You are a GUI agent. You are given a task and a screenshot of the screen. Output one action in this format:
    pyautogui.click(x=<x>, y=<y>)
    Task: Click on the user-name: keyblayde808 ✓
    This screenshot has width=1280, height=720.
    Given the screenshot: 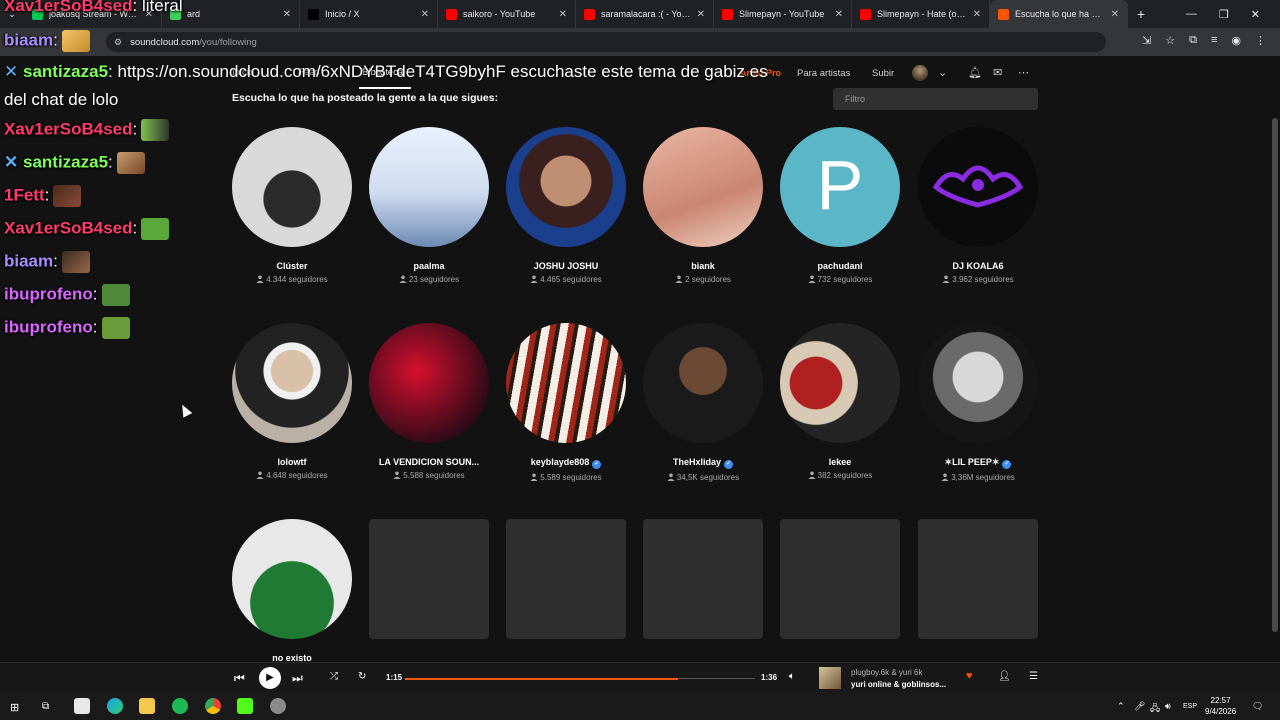 What is the action you would take?
    pyautogui.click(x=566, y=463)
    